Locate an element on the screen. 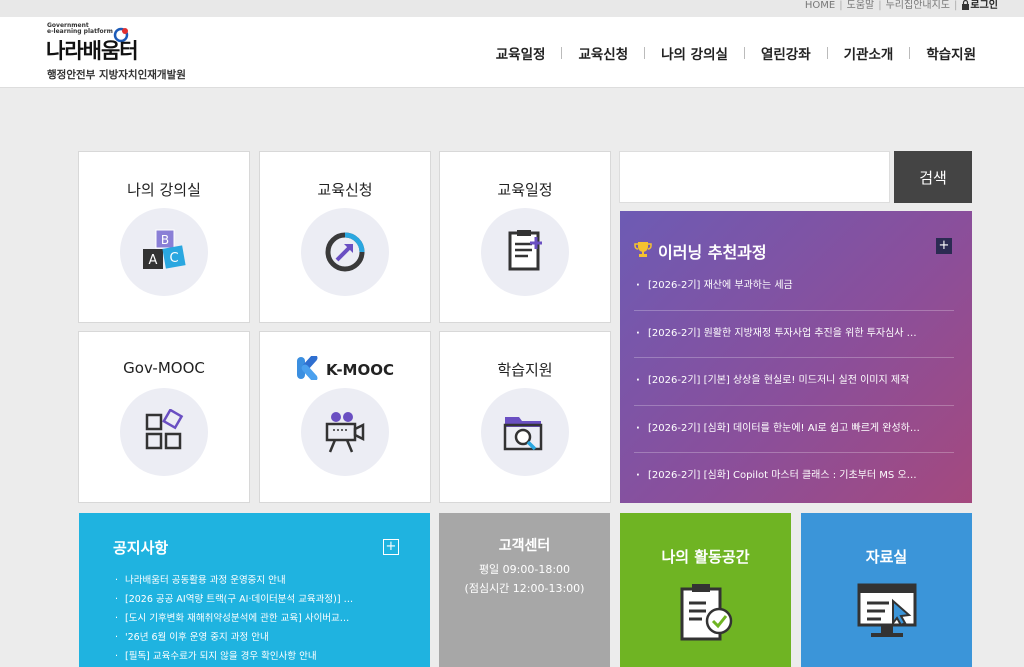  tile-gov-mooc: Gov-MOOC is located at coordinates (164, 417).